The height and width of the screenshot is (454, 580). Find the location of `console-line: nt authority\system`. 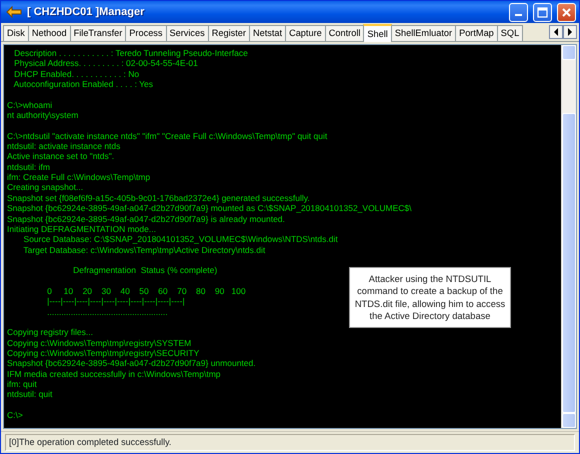

console-line: nt authority\system is located at coordinates (42, 115).